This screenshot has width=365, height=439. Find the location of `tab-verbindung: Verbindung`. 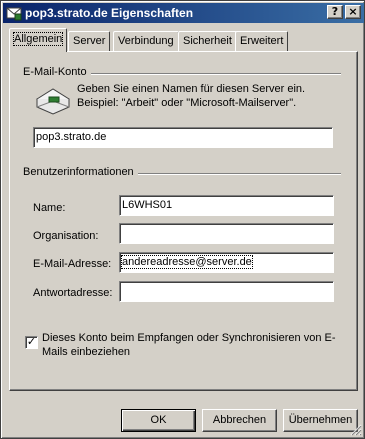

tab-verbindung: Verbindung is located at coordinates (146, 41).